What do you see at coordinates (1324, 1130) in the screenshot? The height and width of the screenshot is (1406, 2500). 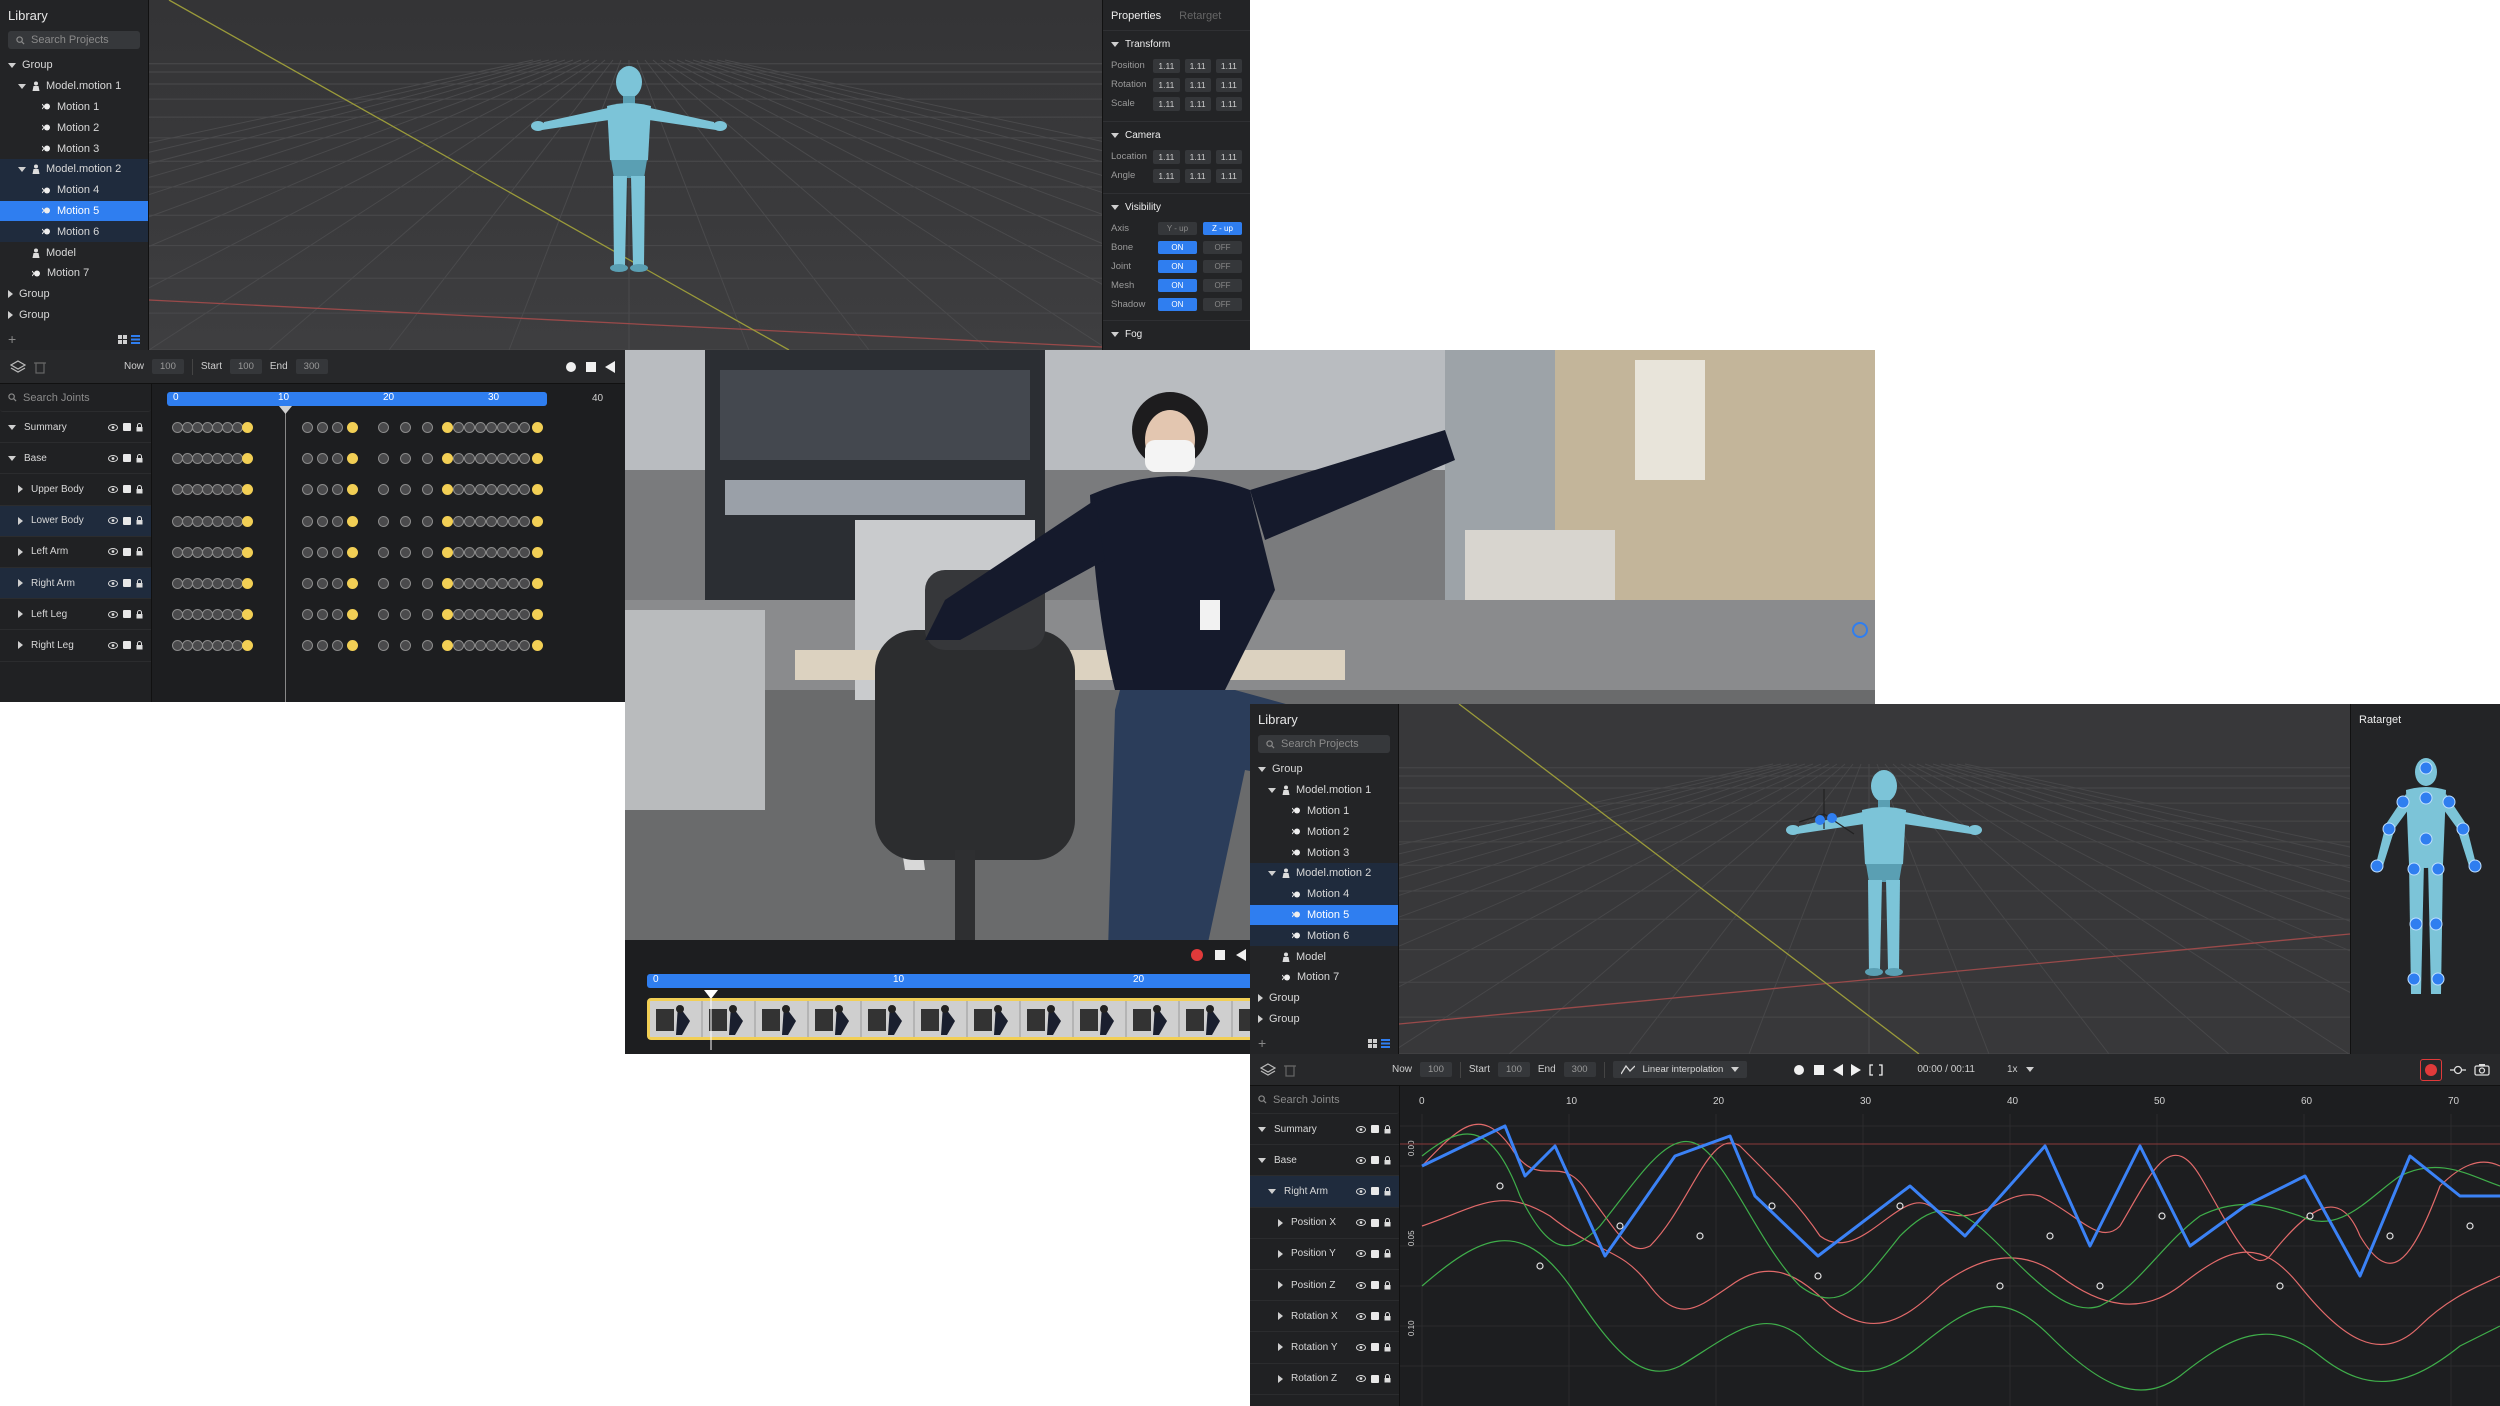 I see `joint-row: Summary` at bounding box center [1324, 1130].